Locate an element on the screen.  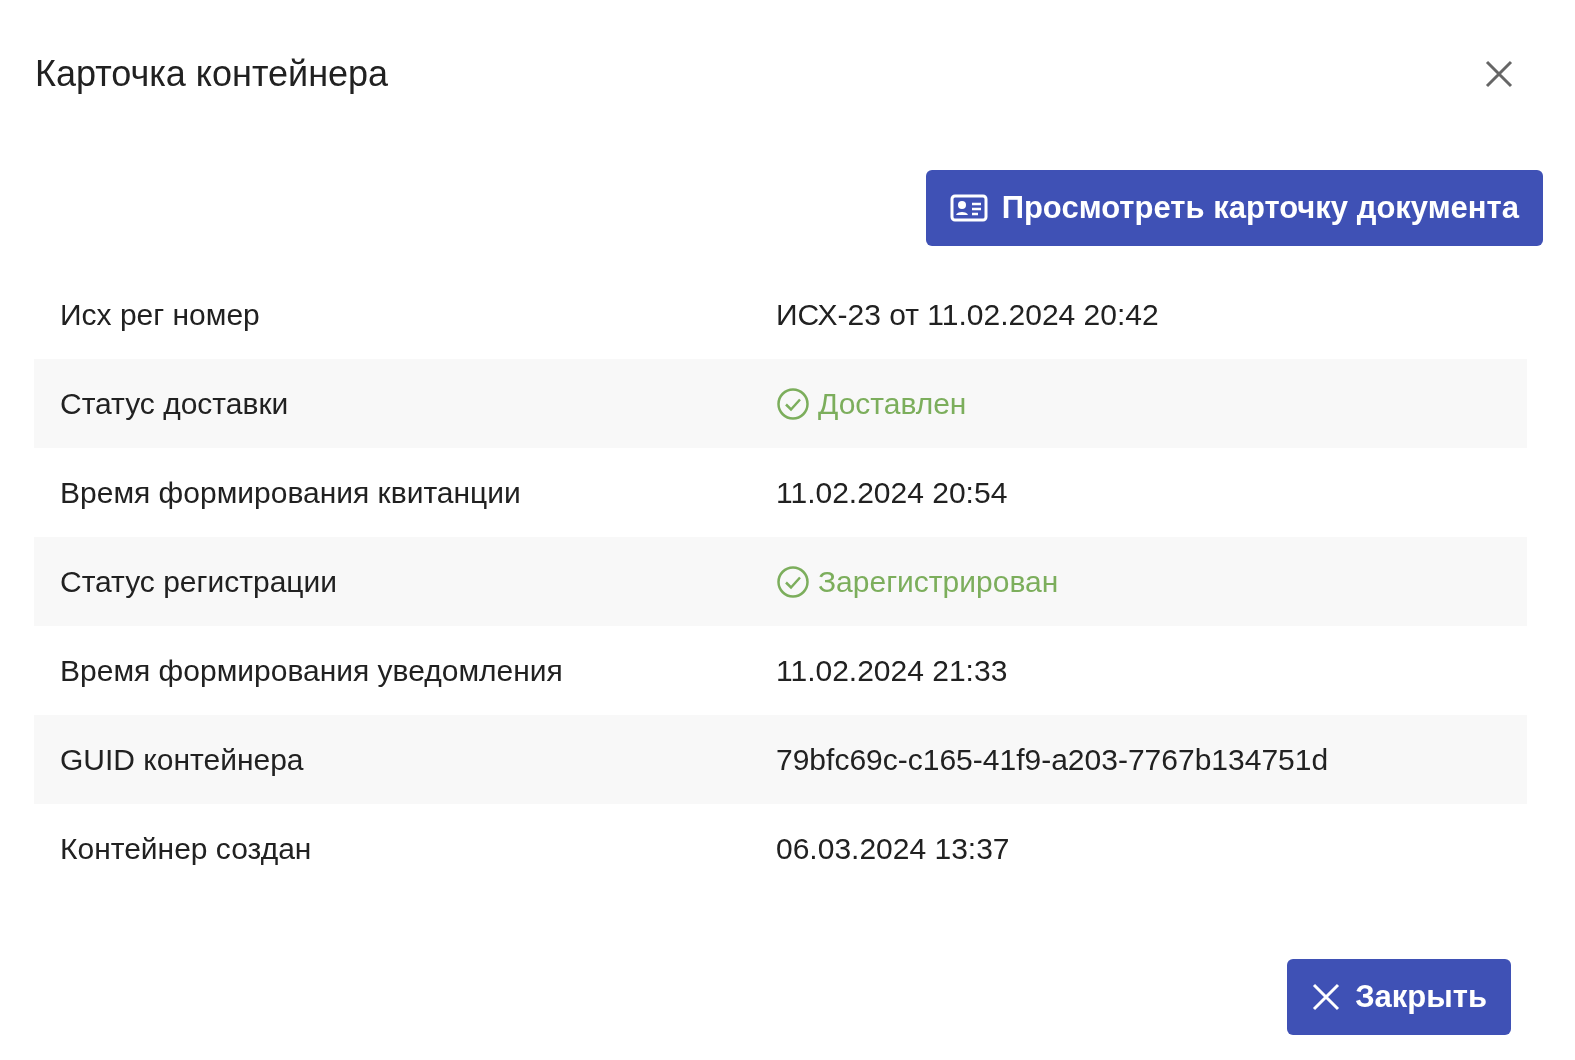
field-value: 79bfc69c-c165-41f9-a203-7767b134751d is located at coordinates (1052, 759).